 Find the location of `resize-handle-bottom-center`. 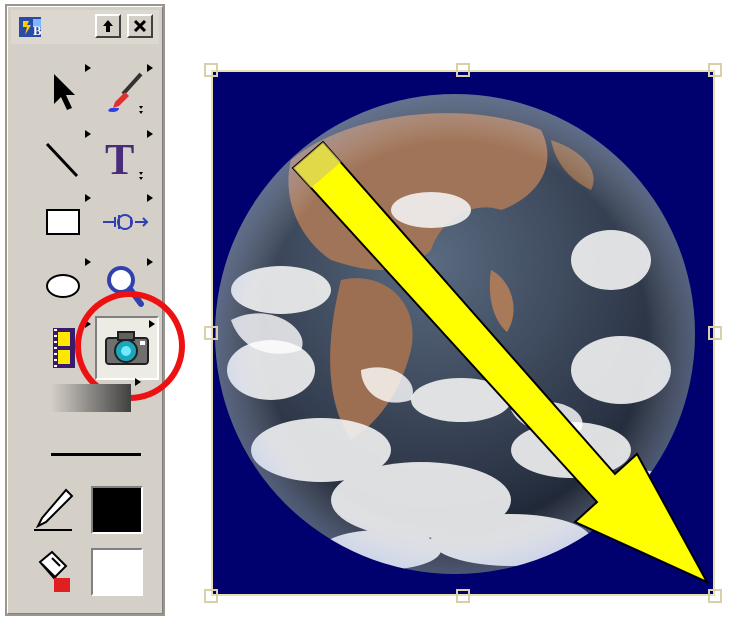

resize-handle-bottom-center is located at coordinates (463, 596).